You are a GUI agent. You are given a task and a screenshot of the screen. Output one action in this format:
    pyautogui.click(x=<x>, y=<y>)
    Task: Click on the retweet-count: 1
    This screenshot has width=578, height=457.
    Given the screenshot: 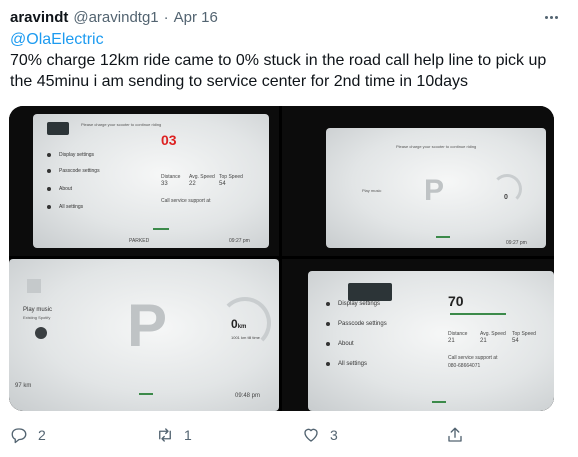 What is the action you would take?
    pyautogui.click(x=188, y=435)
    